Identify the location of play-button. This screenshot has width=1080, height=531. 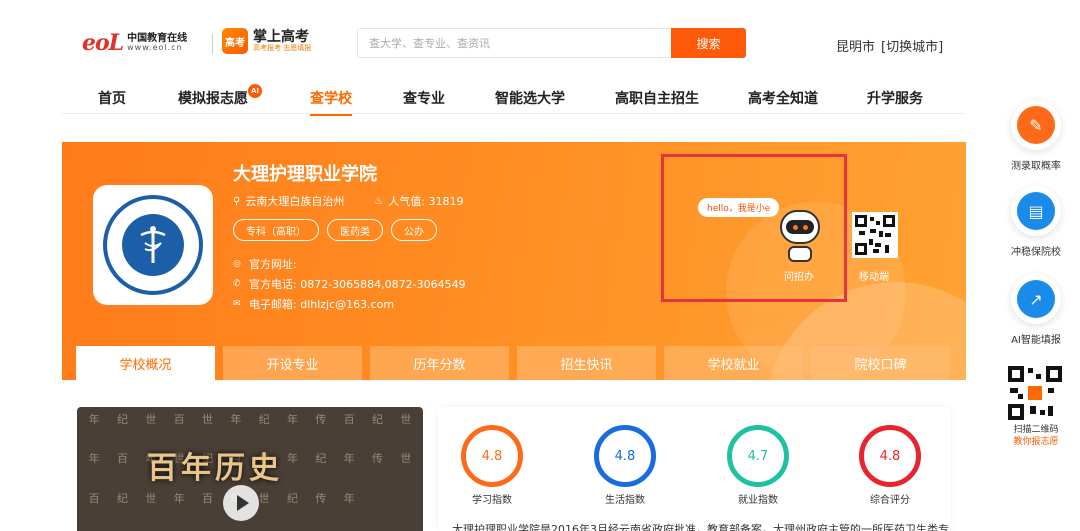
(241, 503).